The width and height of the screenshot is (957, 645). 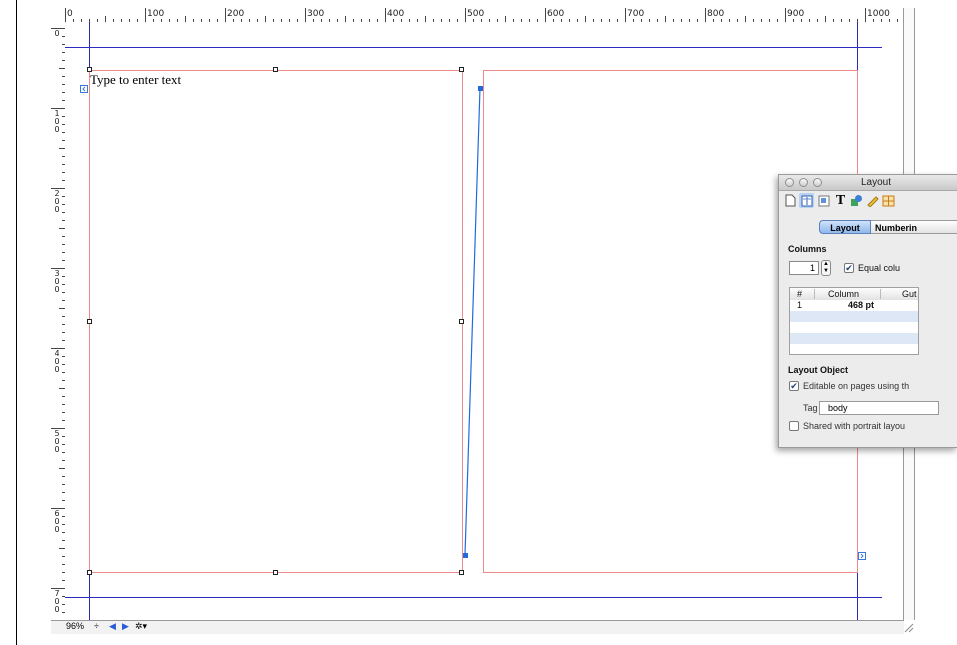 I want to click on tag-label: Tag, so click(x=810, y=408).